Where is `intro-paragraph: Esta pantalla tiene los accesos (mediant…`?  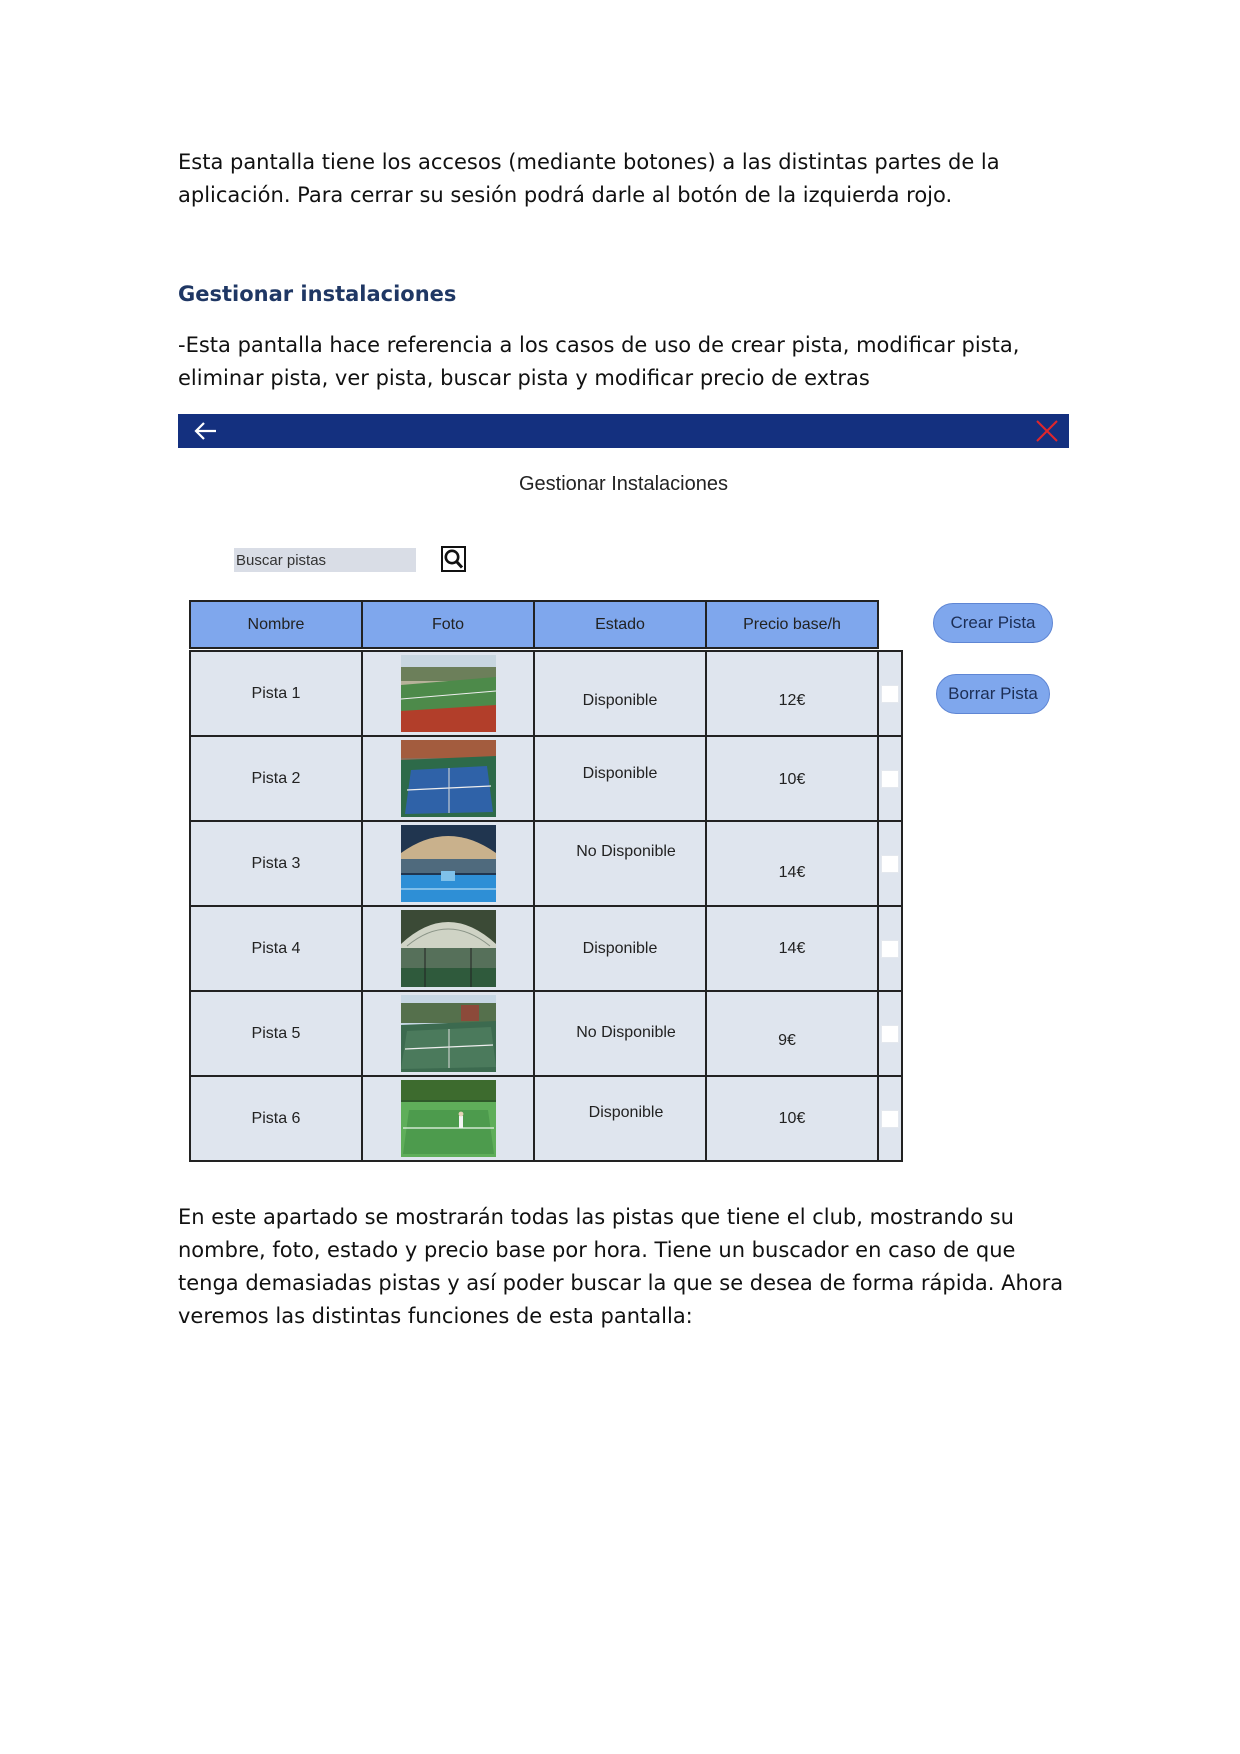 intro-paragraph: Esta pantalla tiene los accesos (mediant… is located at coordinates (589, 178).